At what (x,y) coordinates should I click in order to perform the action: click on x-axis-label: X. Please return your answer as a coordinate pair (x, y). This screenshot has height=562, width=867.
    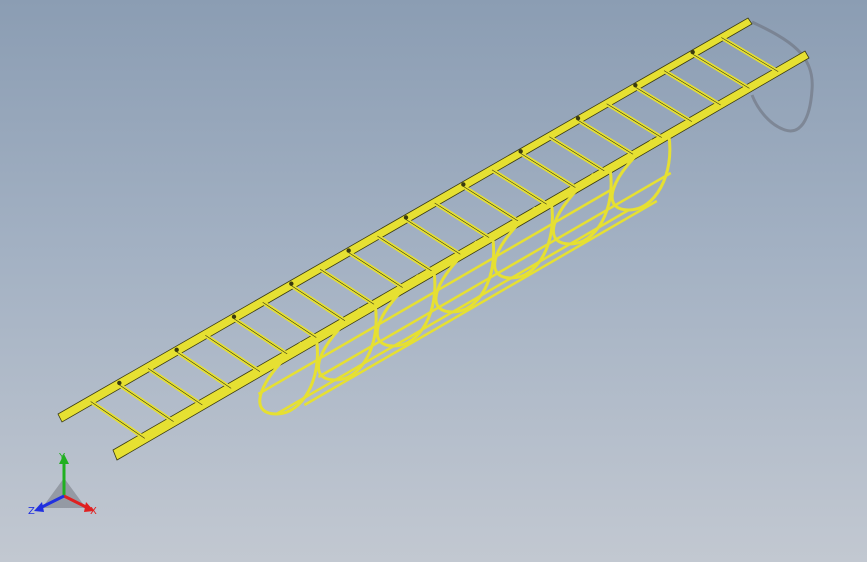
    Looking at the image, I should click on (93, 511).